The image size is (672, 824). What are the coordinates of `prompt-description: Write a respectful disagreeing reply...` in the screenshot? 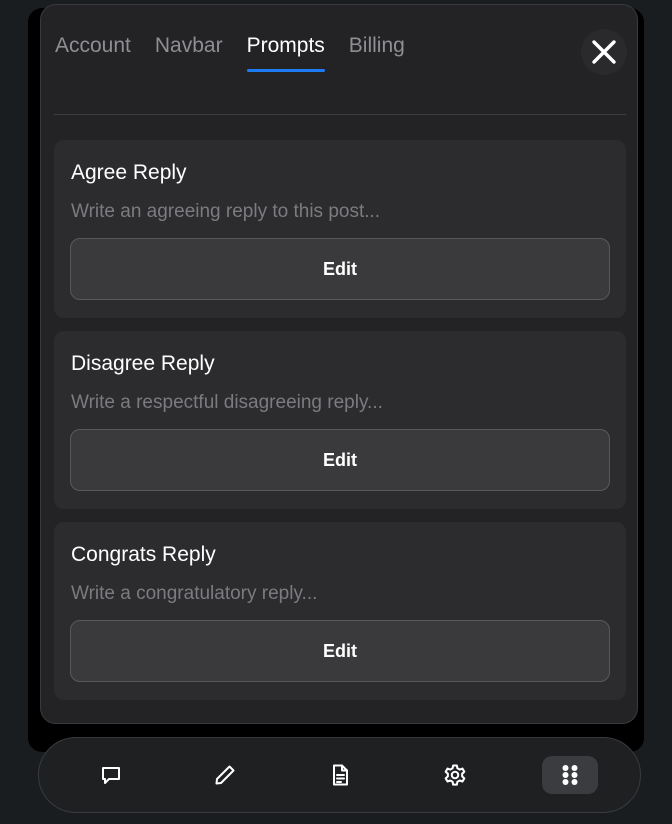 It's located at (227, 402).